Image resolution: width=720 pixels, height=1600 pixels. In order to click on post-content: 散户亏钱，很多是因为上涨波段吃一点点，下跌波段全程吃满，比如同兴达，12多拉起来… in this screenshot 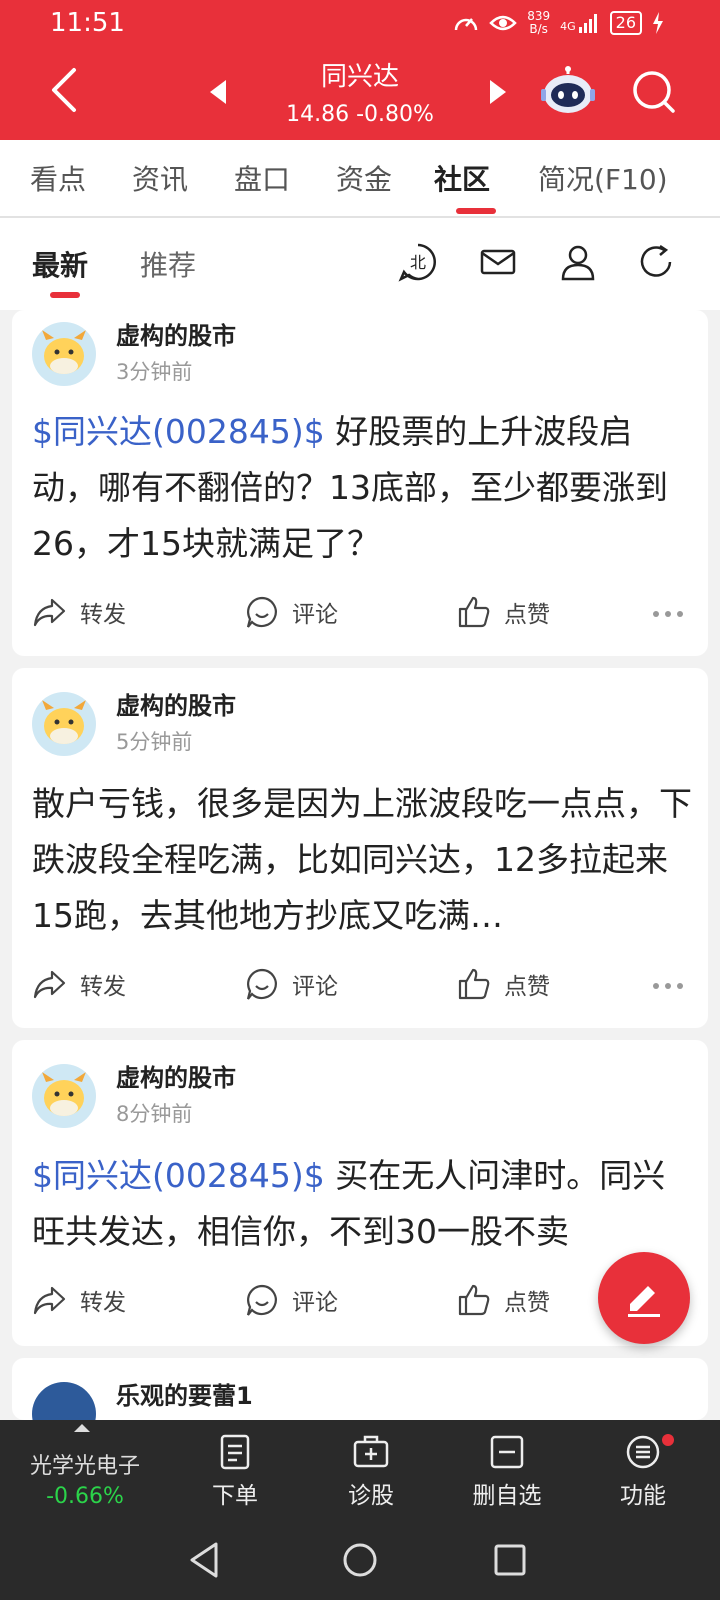, I will do `click(362, 860)`.